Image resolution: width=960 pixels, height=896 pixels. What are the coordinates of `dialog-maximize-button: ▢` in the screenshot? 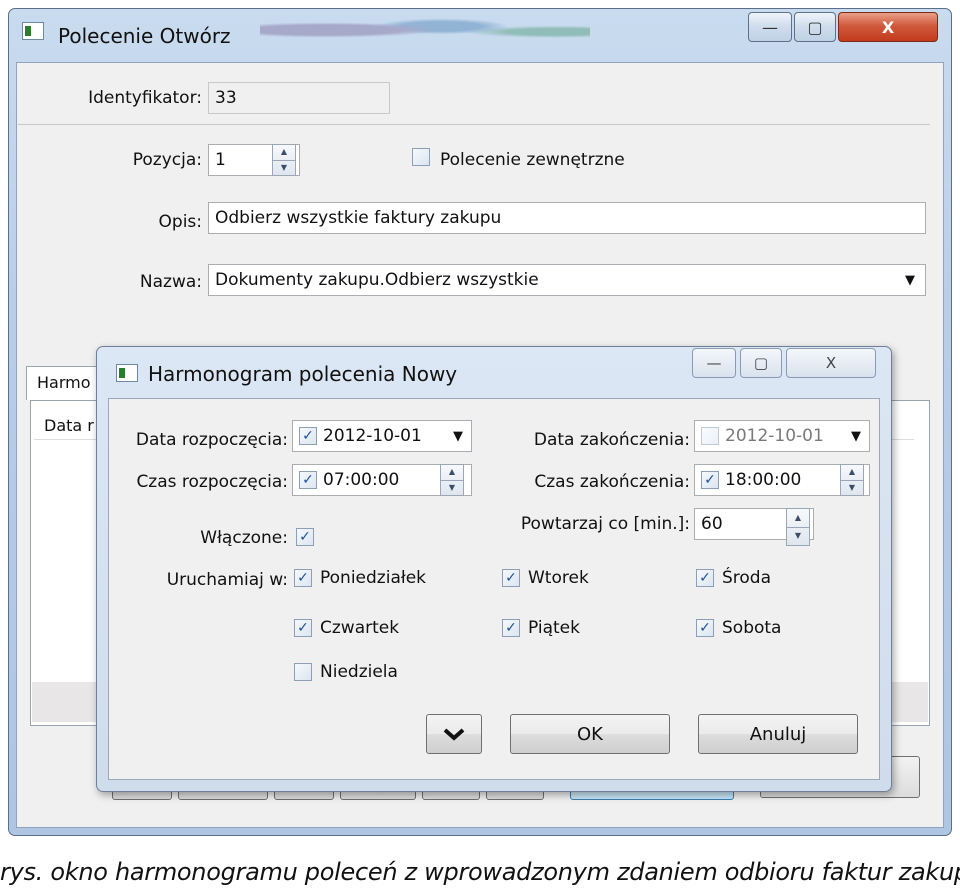 It's located at (761, 363).